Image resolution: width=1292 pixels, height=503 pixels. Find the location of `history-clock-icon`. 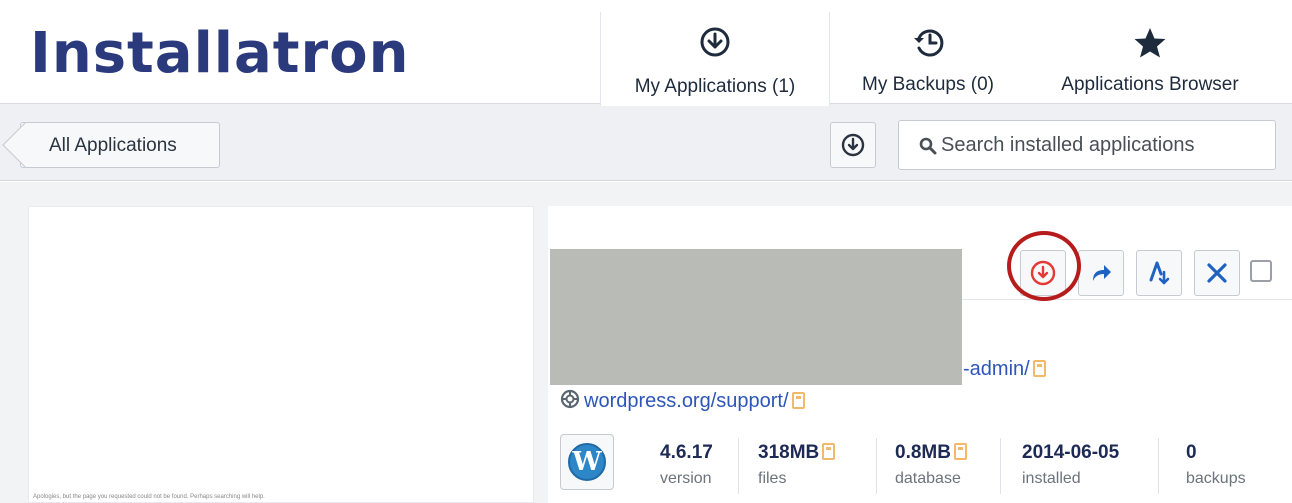

history-clock-icon is located at coordinates (929, 43).